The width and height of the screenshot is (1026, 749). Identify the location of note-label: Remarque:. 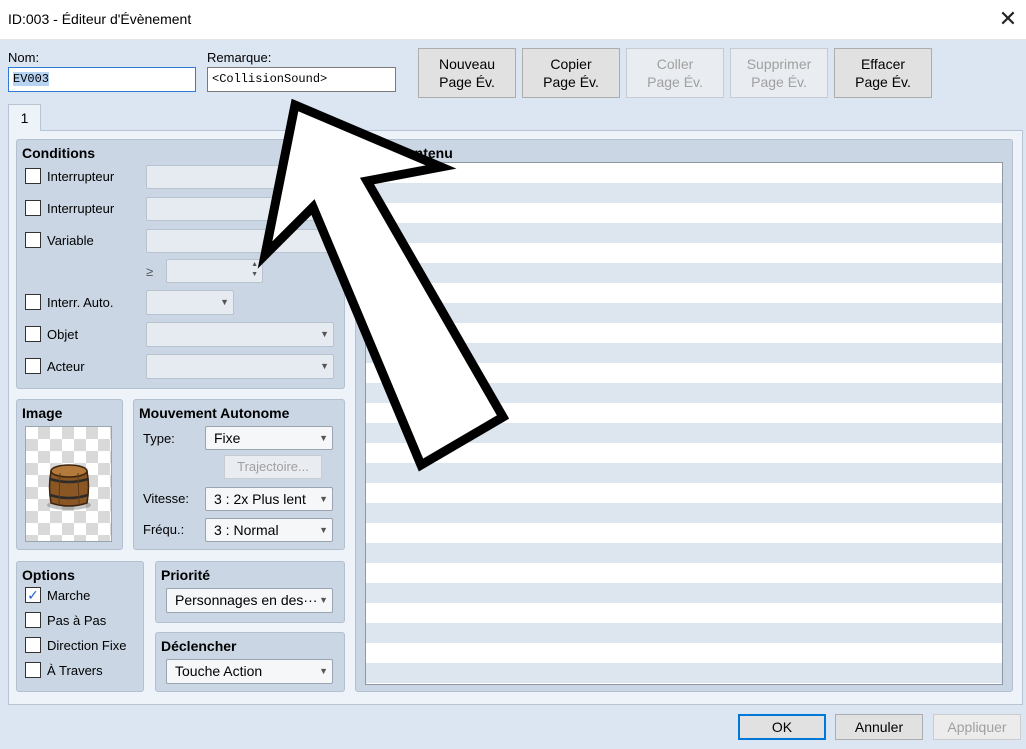
(239, 57).